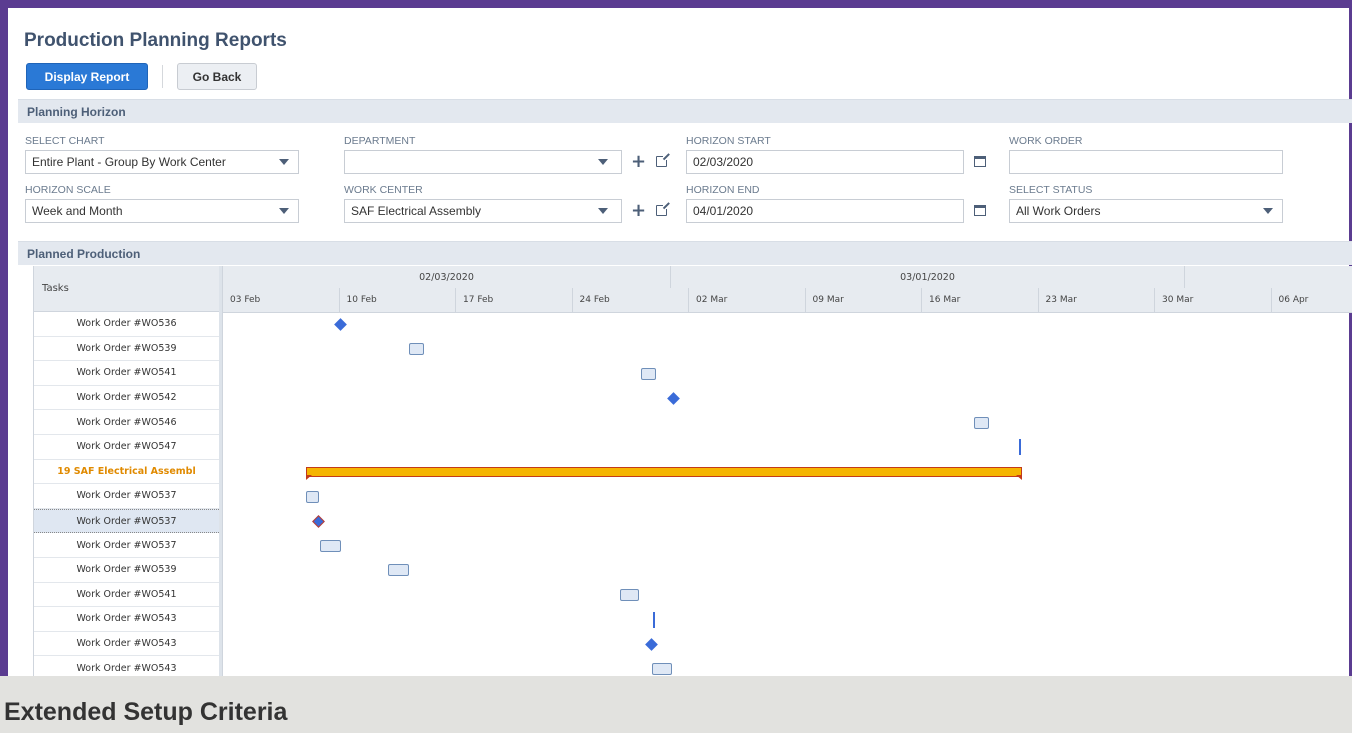 Image resolution: width=1352 pixels, height=733 pixels. Describe the element at coordinates (126, 289) in the screenshot. I see `tasks-header: Tasks` at that location.